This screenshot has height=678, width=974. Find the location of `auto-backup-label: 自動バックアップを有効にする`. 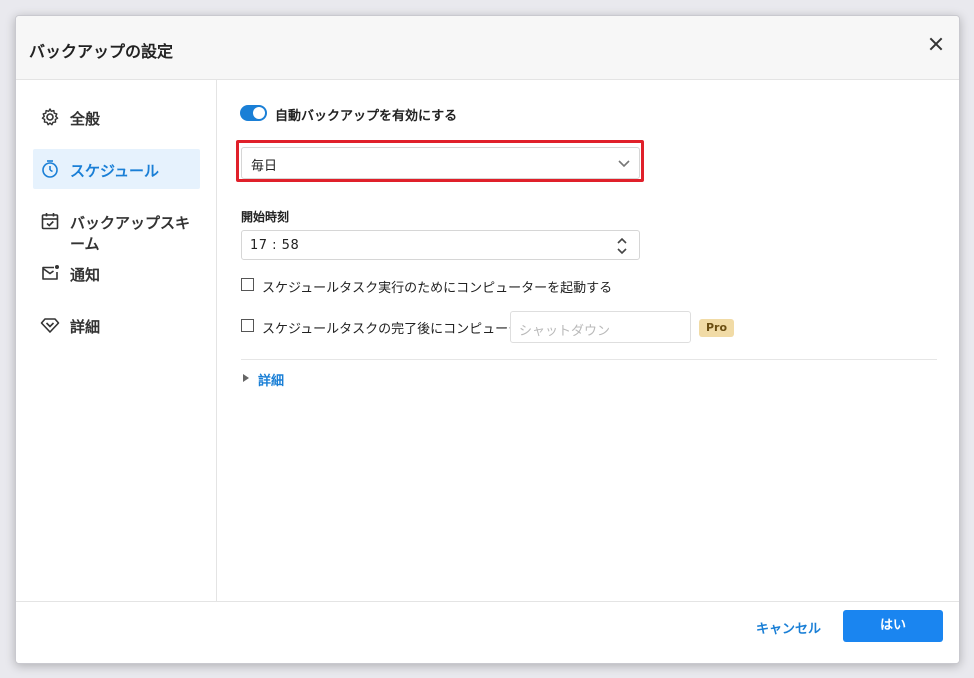

auto-backup-label: 自動バックアップを有効にする is located at coordinates (366, 116).